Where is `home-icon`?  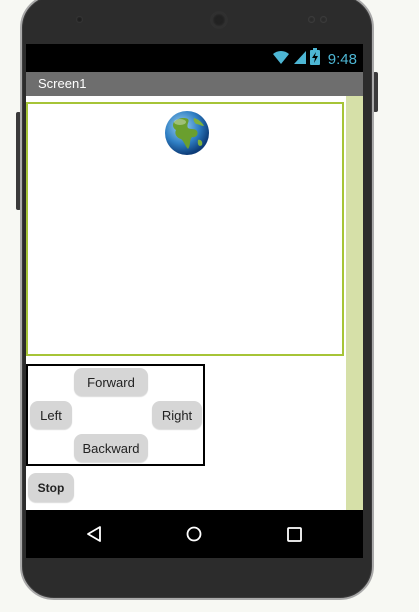
home-icon is located at coordinates (194, 536).